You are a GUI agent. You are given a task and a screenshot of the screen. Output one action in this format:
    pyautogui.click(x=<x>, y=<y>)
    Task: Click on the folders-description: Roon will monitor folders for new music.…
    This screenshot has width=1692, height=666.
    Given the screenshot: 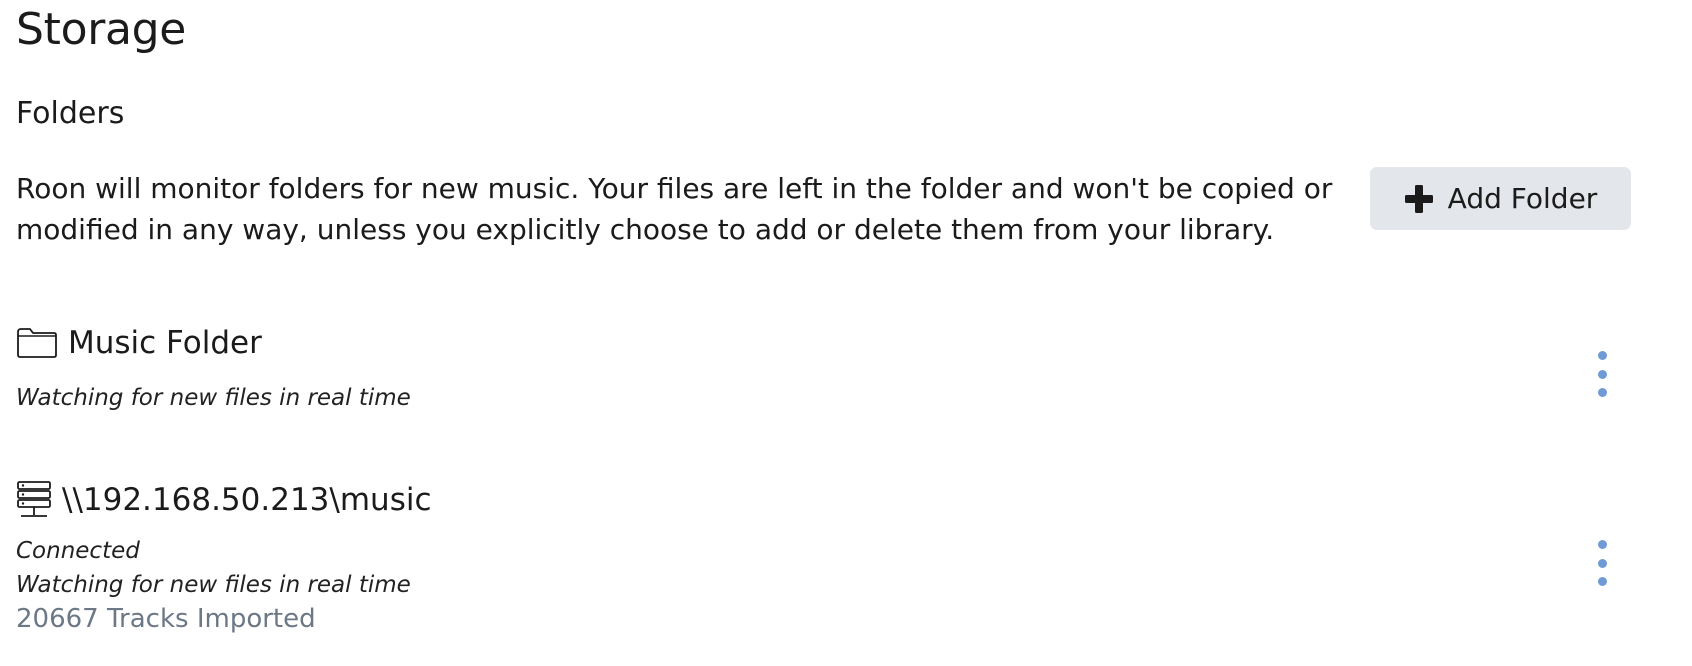 What is the action you would take?
    pyautogui.click(x=674, y=209)
    